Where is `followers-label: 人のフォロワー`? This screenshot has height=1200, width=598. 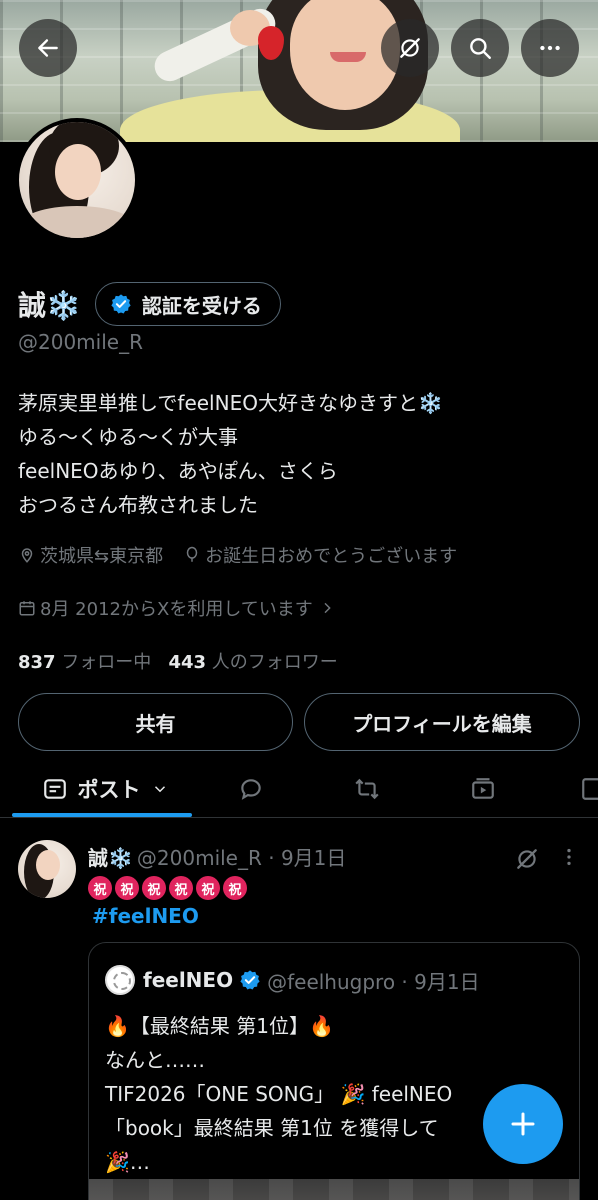 followers-label: 人のフォロワー is located at coordinates (274, 662).